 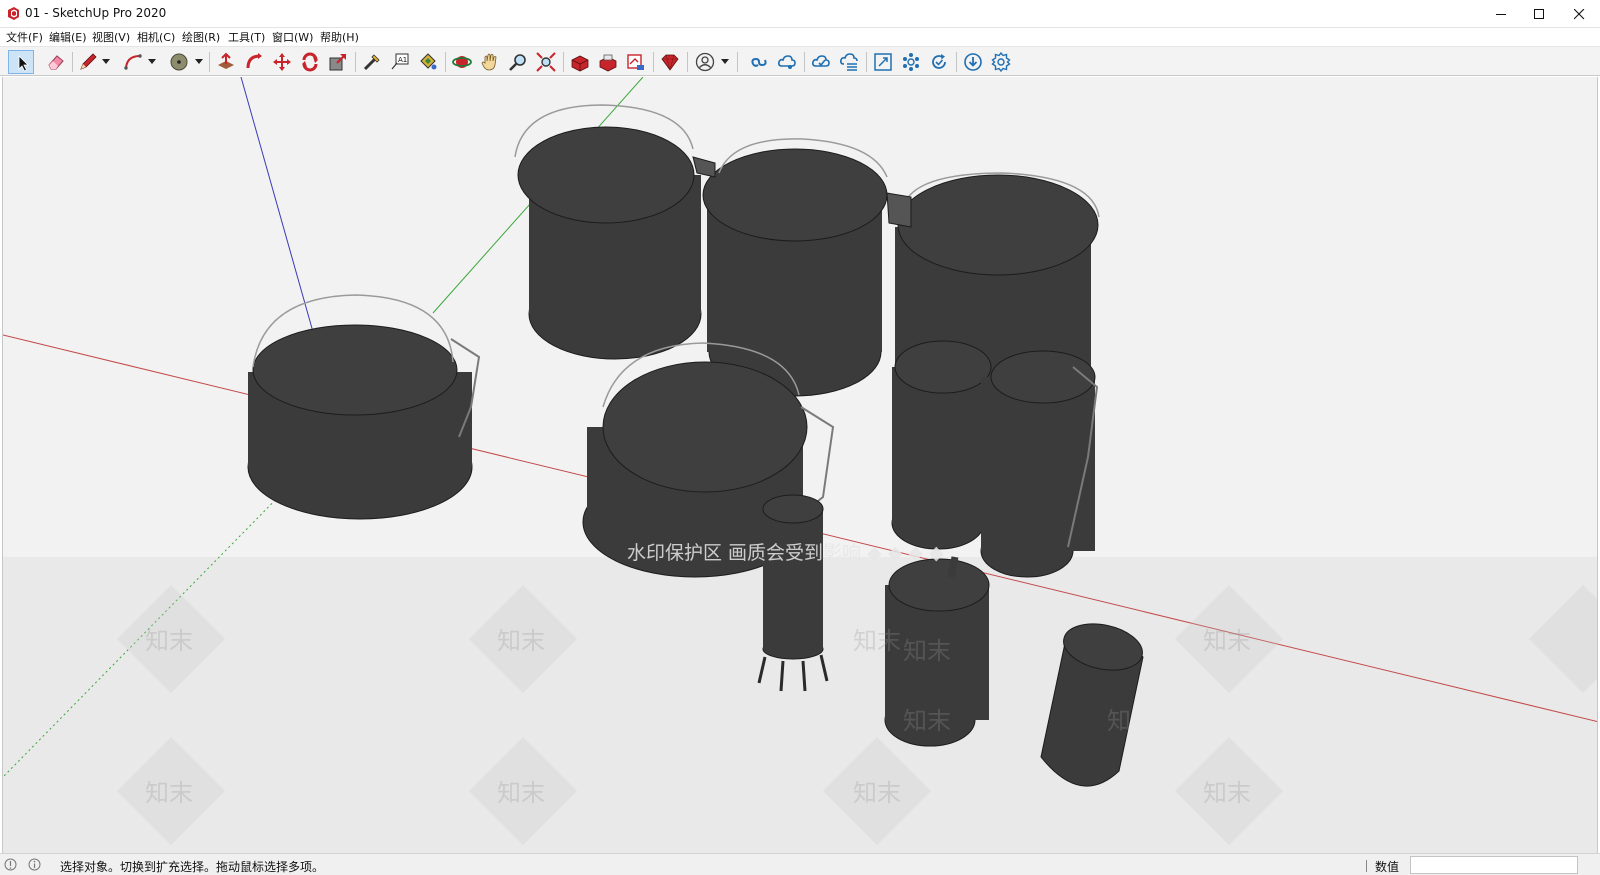 I want to click on account-button, so click(x=705, y=62).